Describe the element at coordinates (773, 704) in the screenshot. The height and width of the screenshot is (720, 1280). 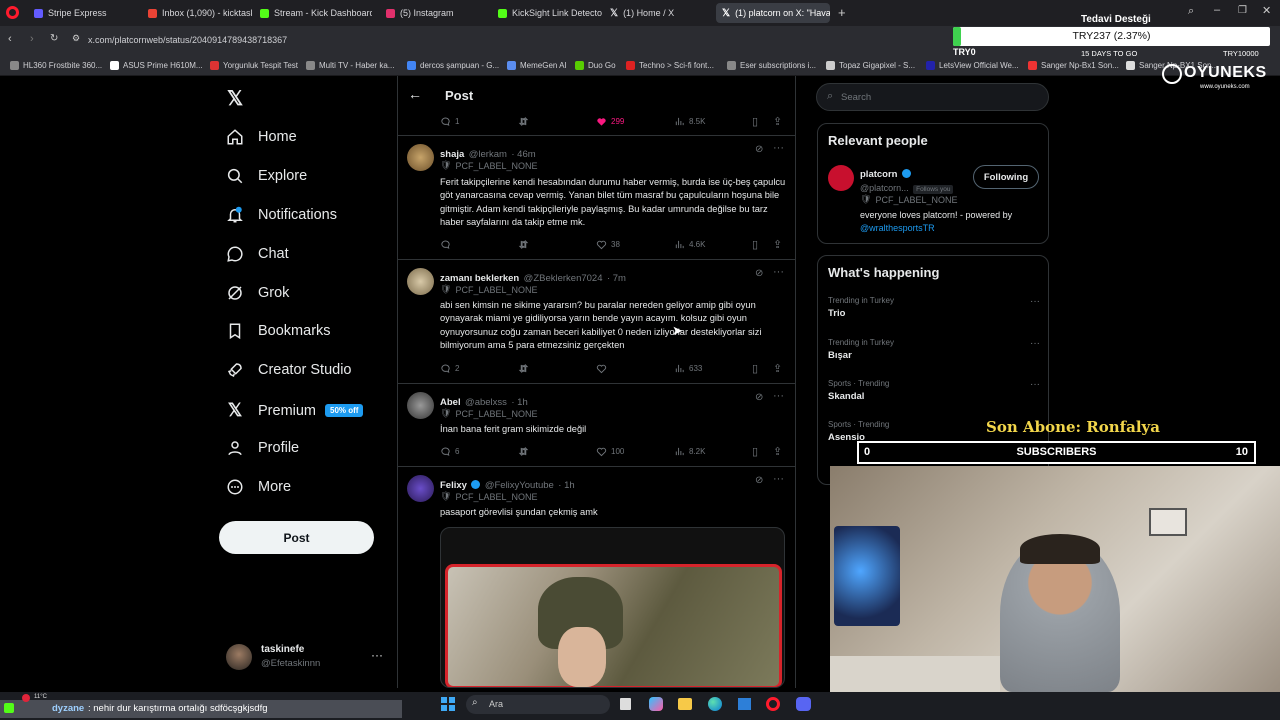
I see `opera-taskbar-icon` at that location.